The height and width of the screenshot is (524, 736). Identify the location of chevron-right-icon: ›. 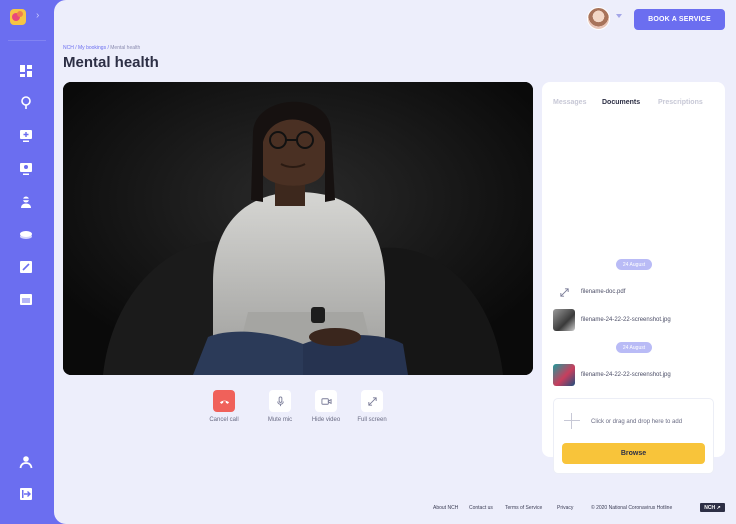
(37, 15).